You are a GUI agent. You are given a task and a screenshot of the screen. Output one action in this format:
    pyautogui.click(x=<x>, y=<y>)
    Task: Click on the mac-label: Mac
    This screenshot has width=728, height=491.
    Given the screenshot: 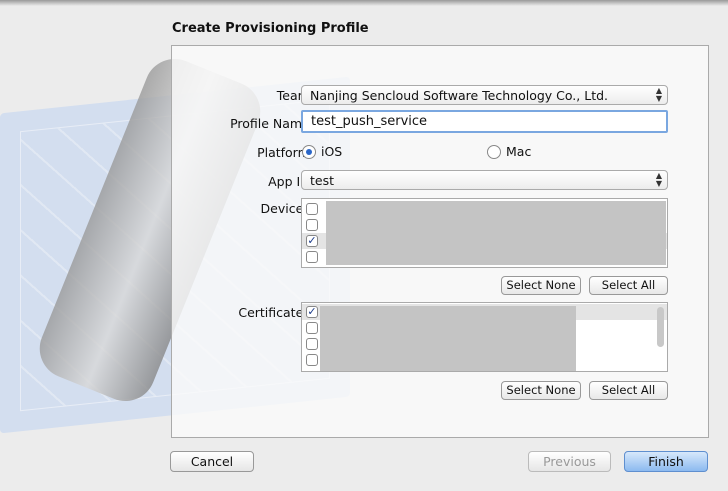 What is the action you would take?
    pyautogui.click(x=519, y=151)
    